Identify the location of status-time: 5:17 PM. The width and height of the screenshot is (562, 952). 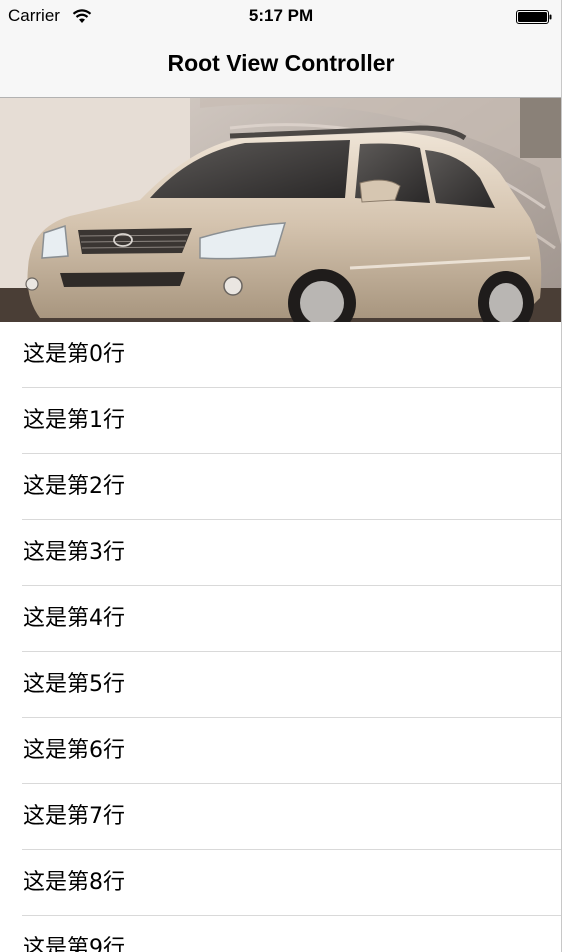
(281, 15).